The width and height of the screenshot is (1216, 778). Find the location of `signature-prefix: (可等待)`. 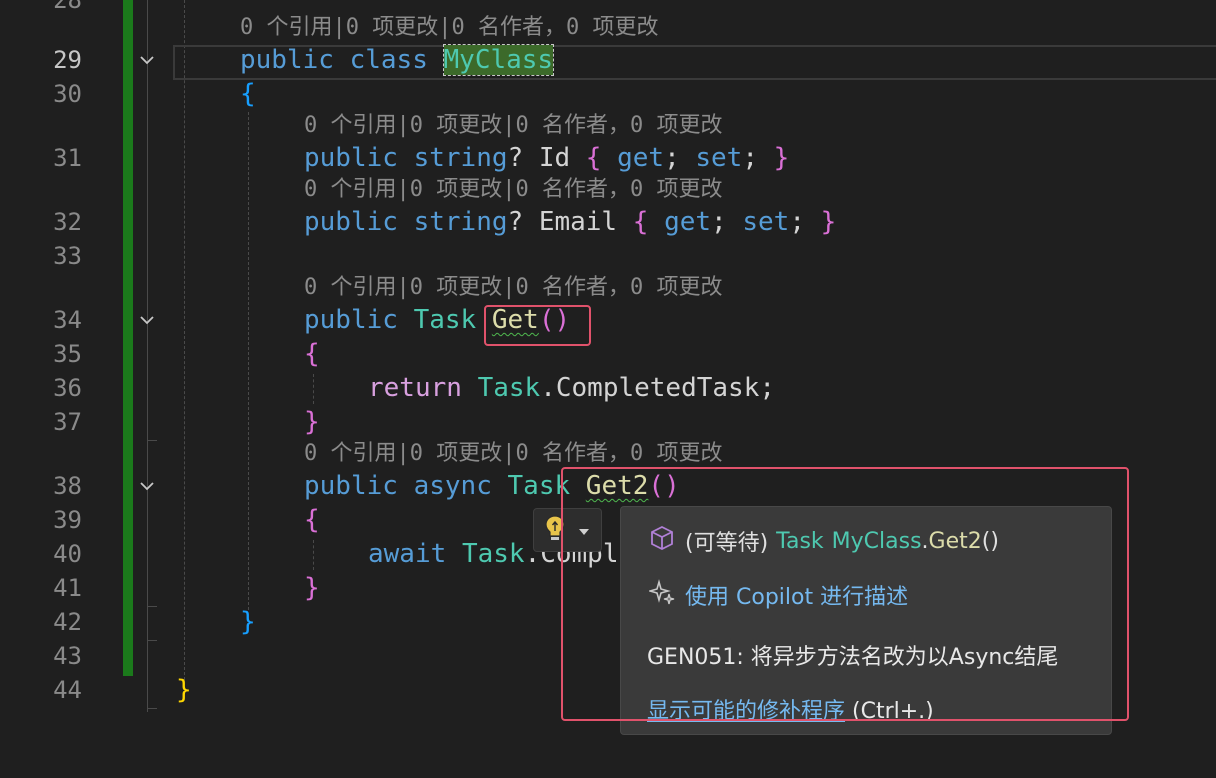

signature-prefix: (可等待) is located at coordinates (727, 543).